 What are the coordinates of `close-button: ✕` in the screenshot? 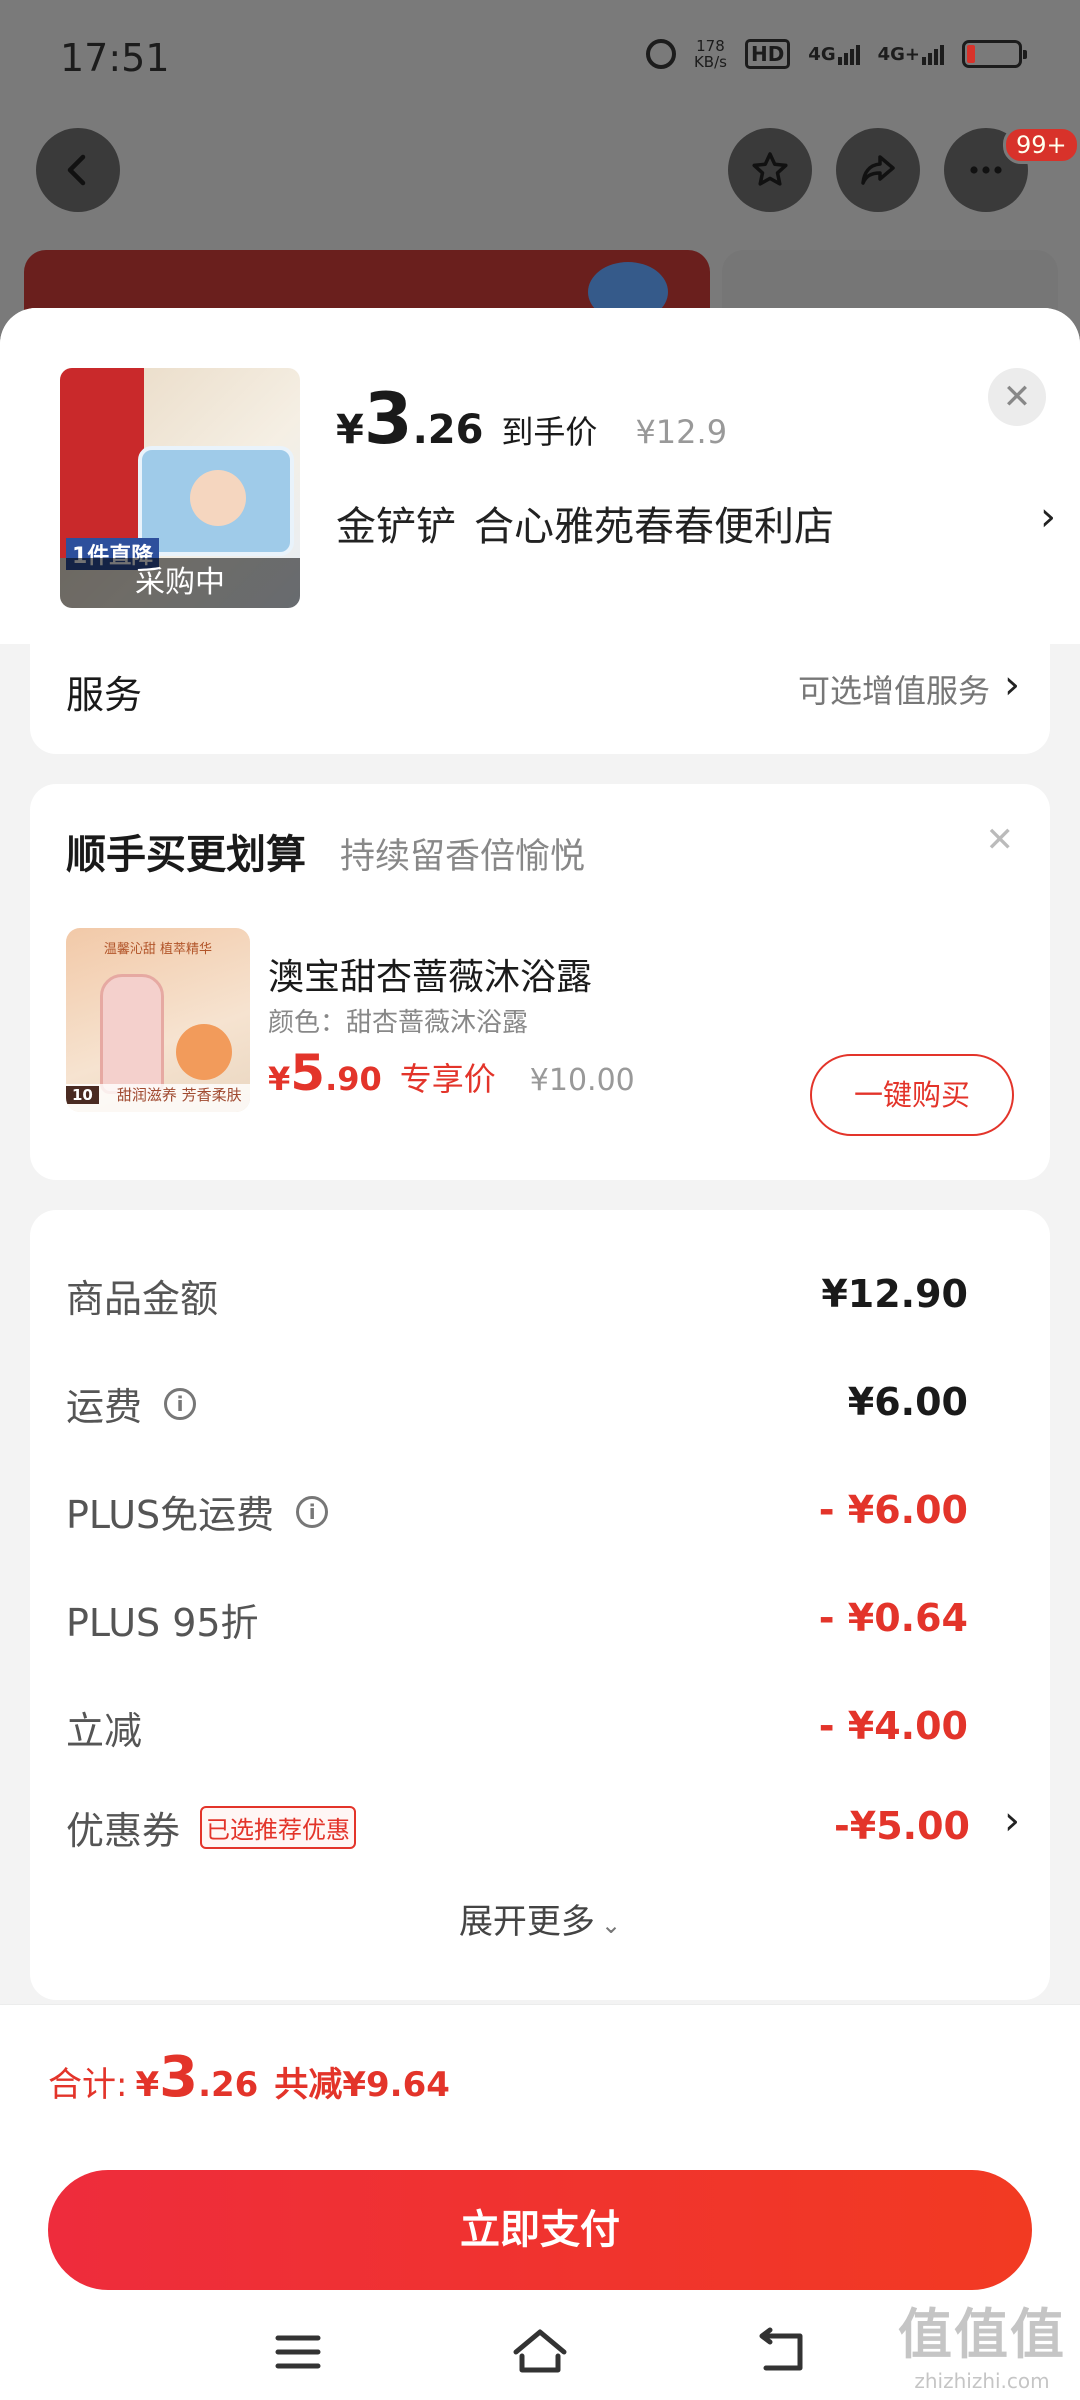 It's located at (1017, 397).